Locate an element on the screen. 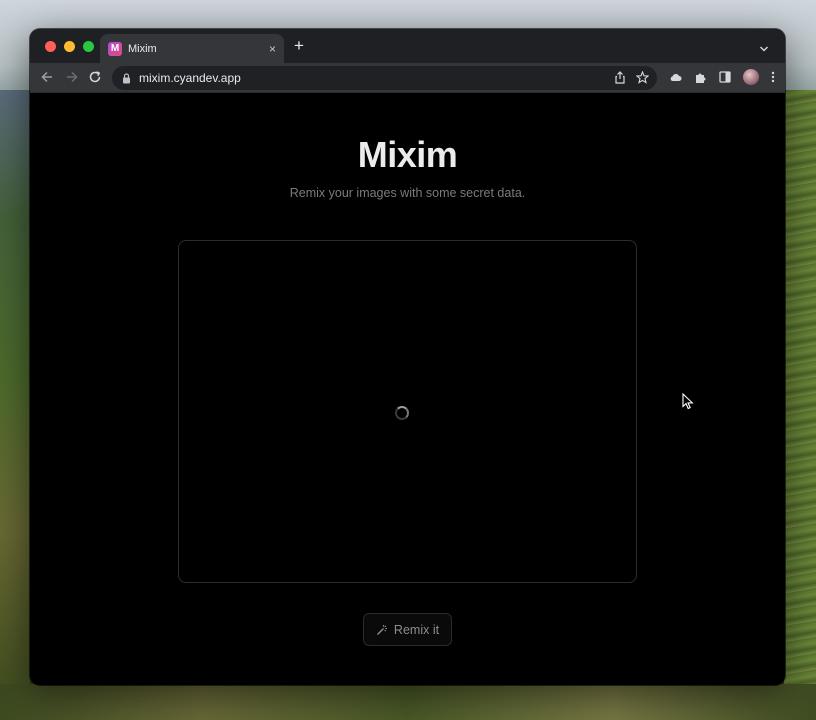 This screenshot has width=816, height=720. address-bar: mixim.cyandev.app is located at coordinates (384, 78).